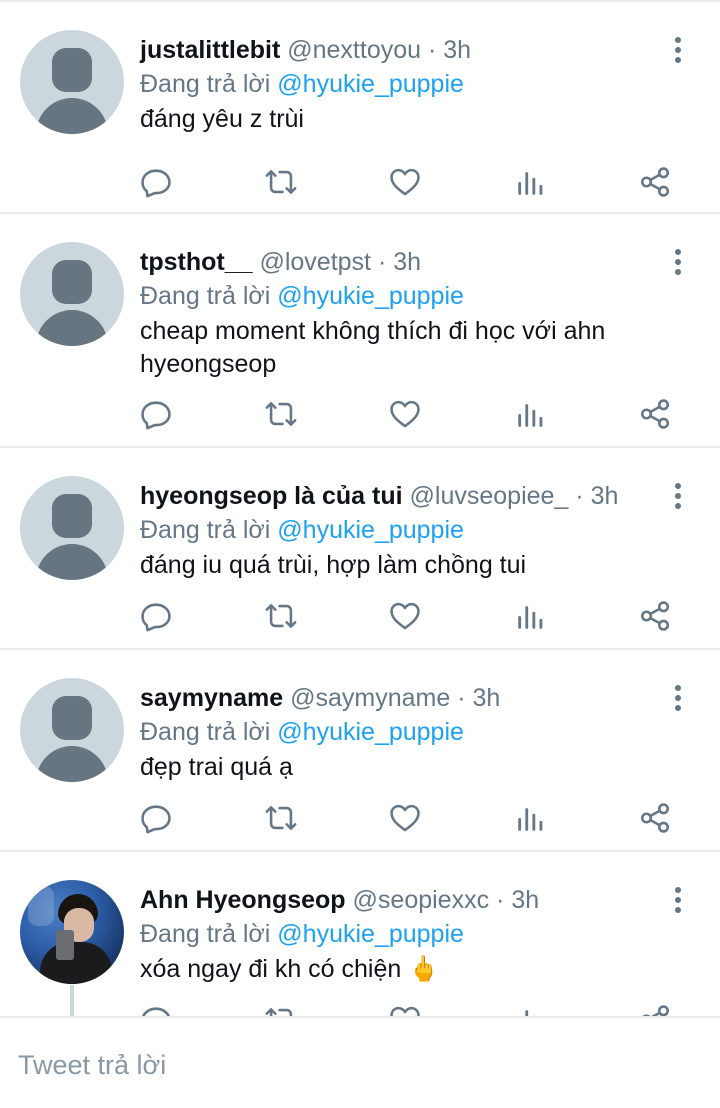 The image size is (720, 1108). Describe the element at coordinates (271, 496) in the screenshot. I see `display-name: hyeongseop là của tui` at that location.